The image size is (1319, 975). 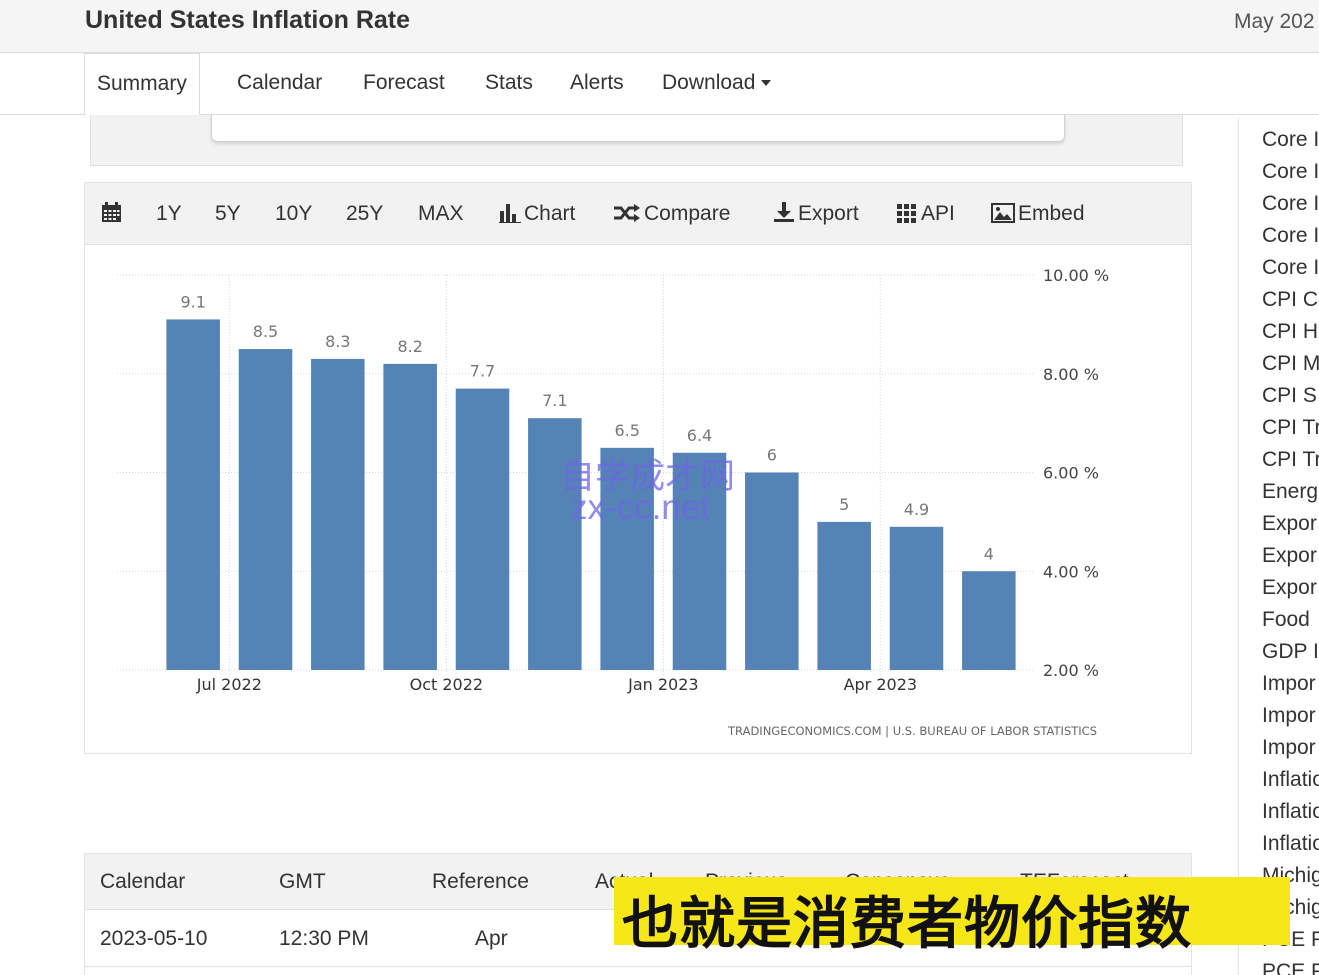 What do you see at coordinates (640, 507) in the screenshot?
I see `watermark-en: zx-cc.net` at bounding box center [640, 507].